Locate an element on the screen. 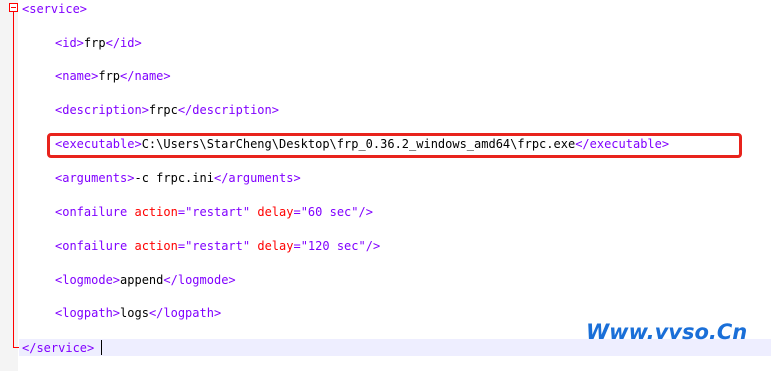  code-line-service: </service> is located at coordinates (58, 348).